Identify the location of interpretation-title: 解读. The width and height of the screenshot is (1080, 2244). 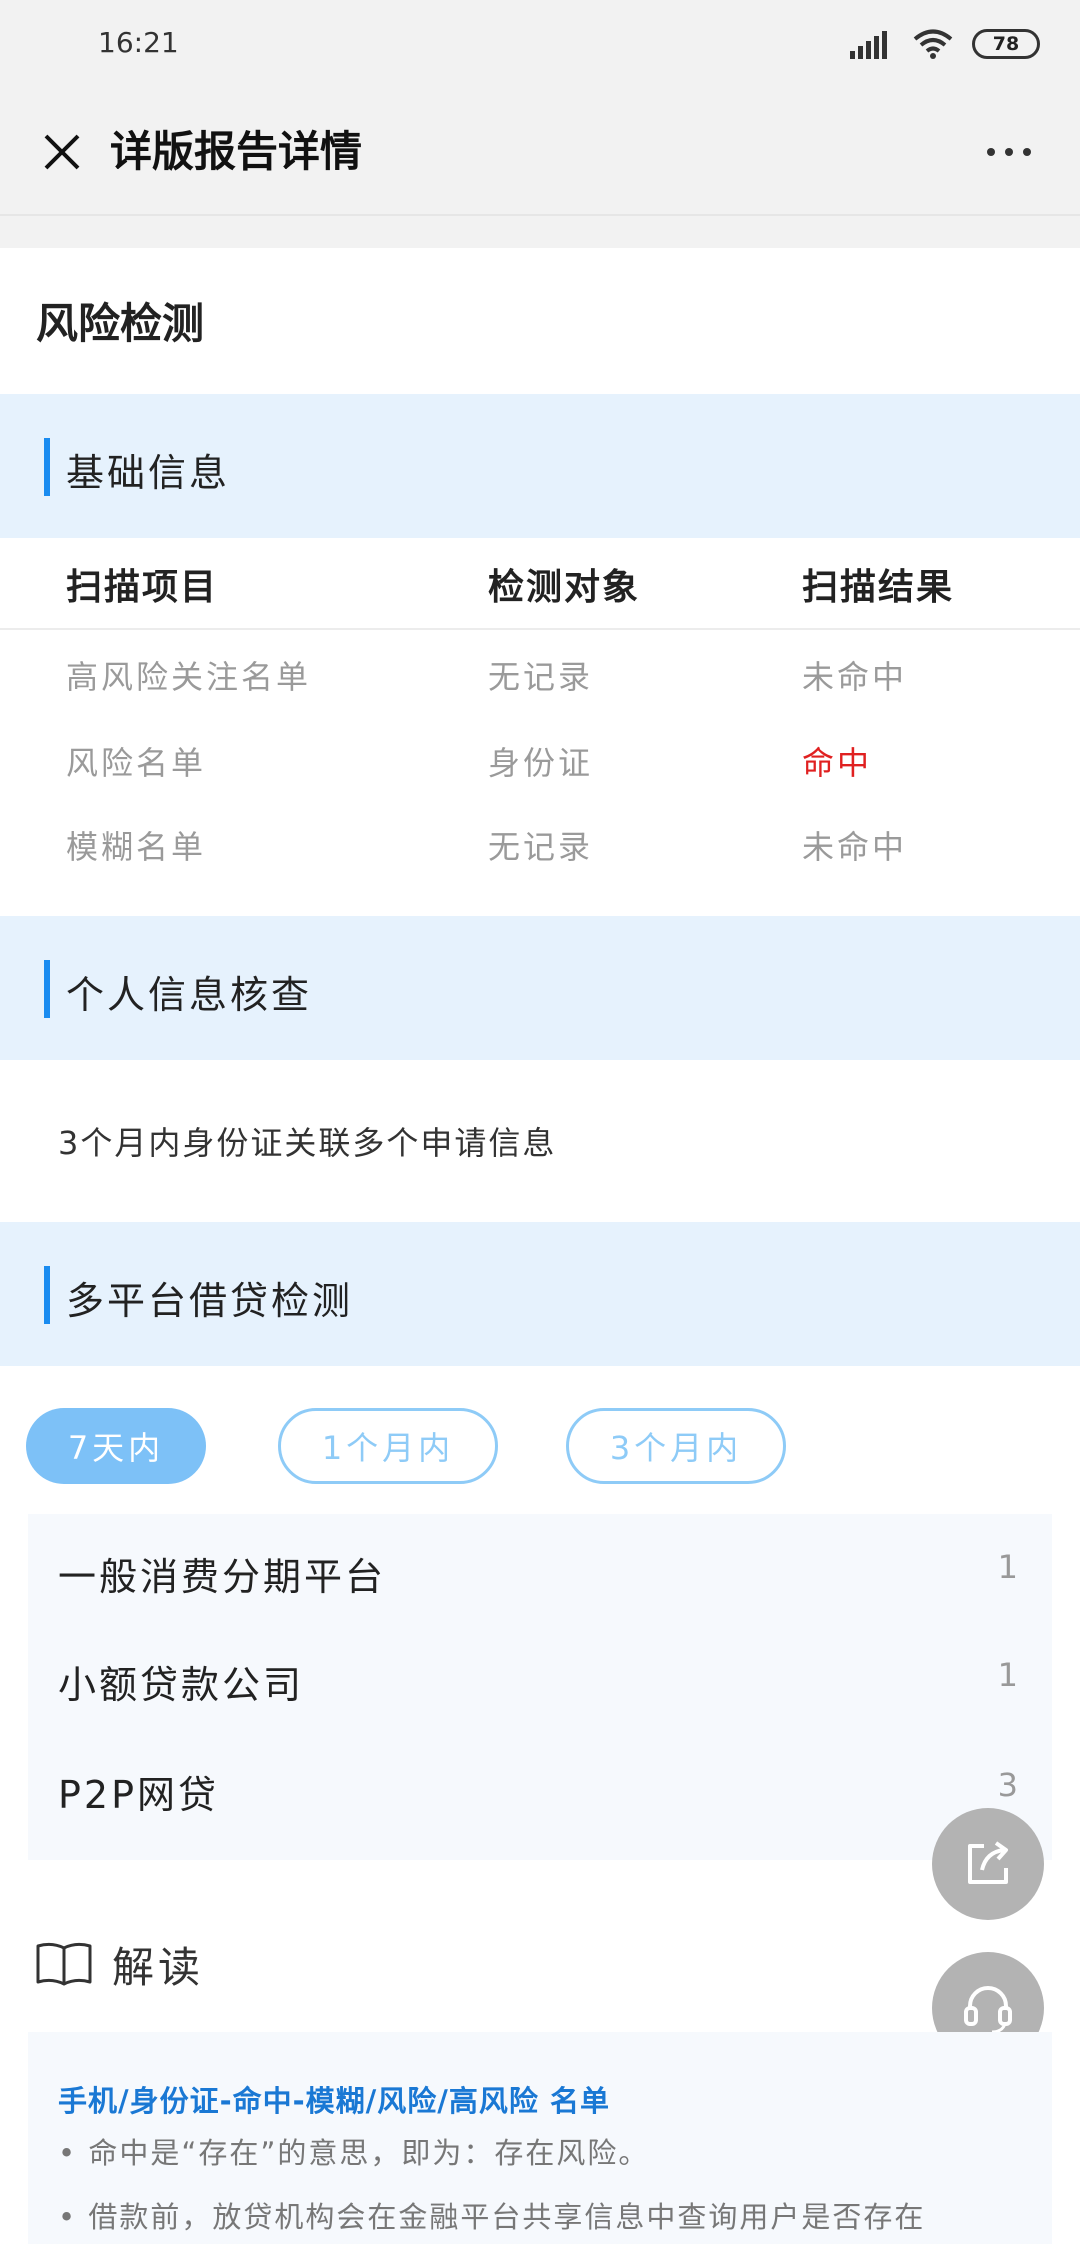
(158, 1967).